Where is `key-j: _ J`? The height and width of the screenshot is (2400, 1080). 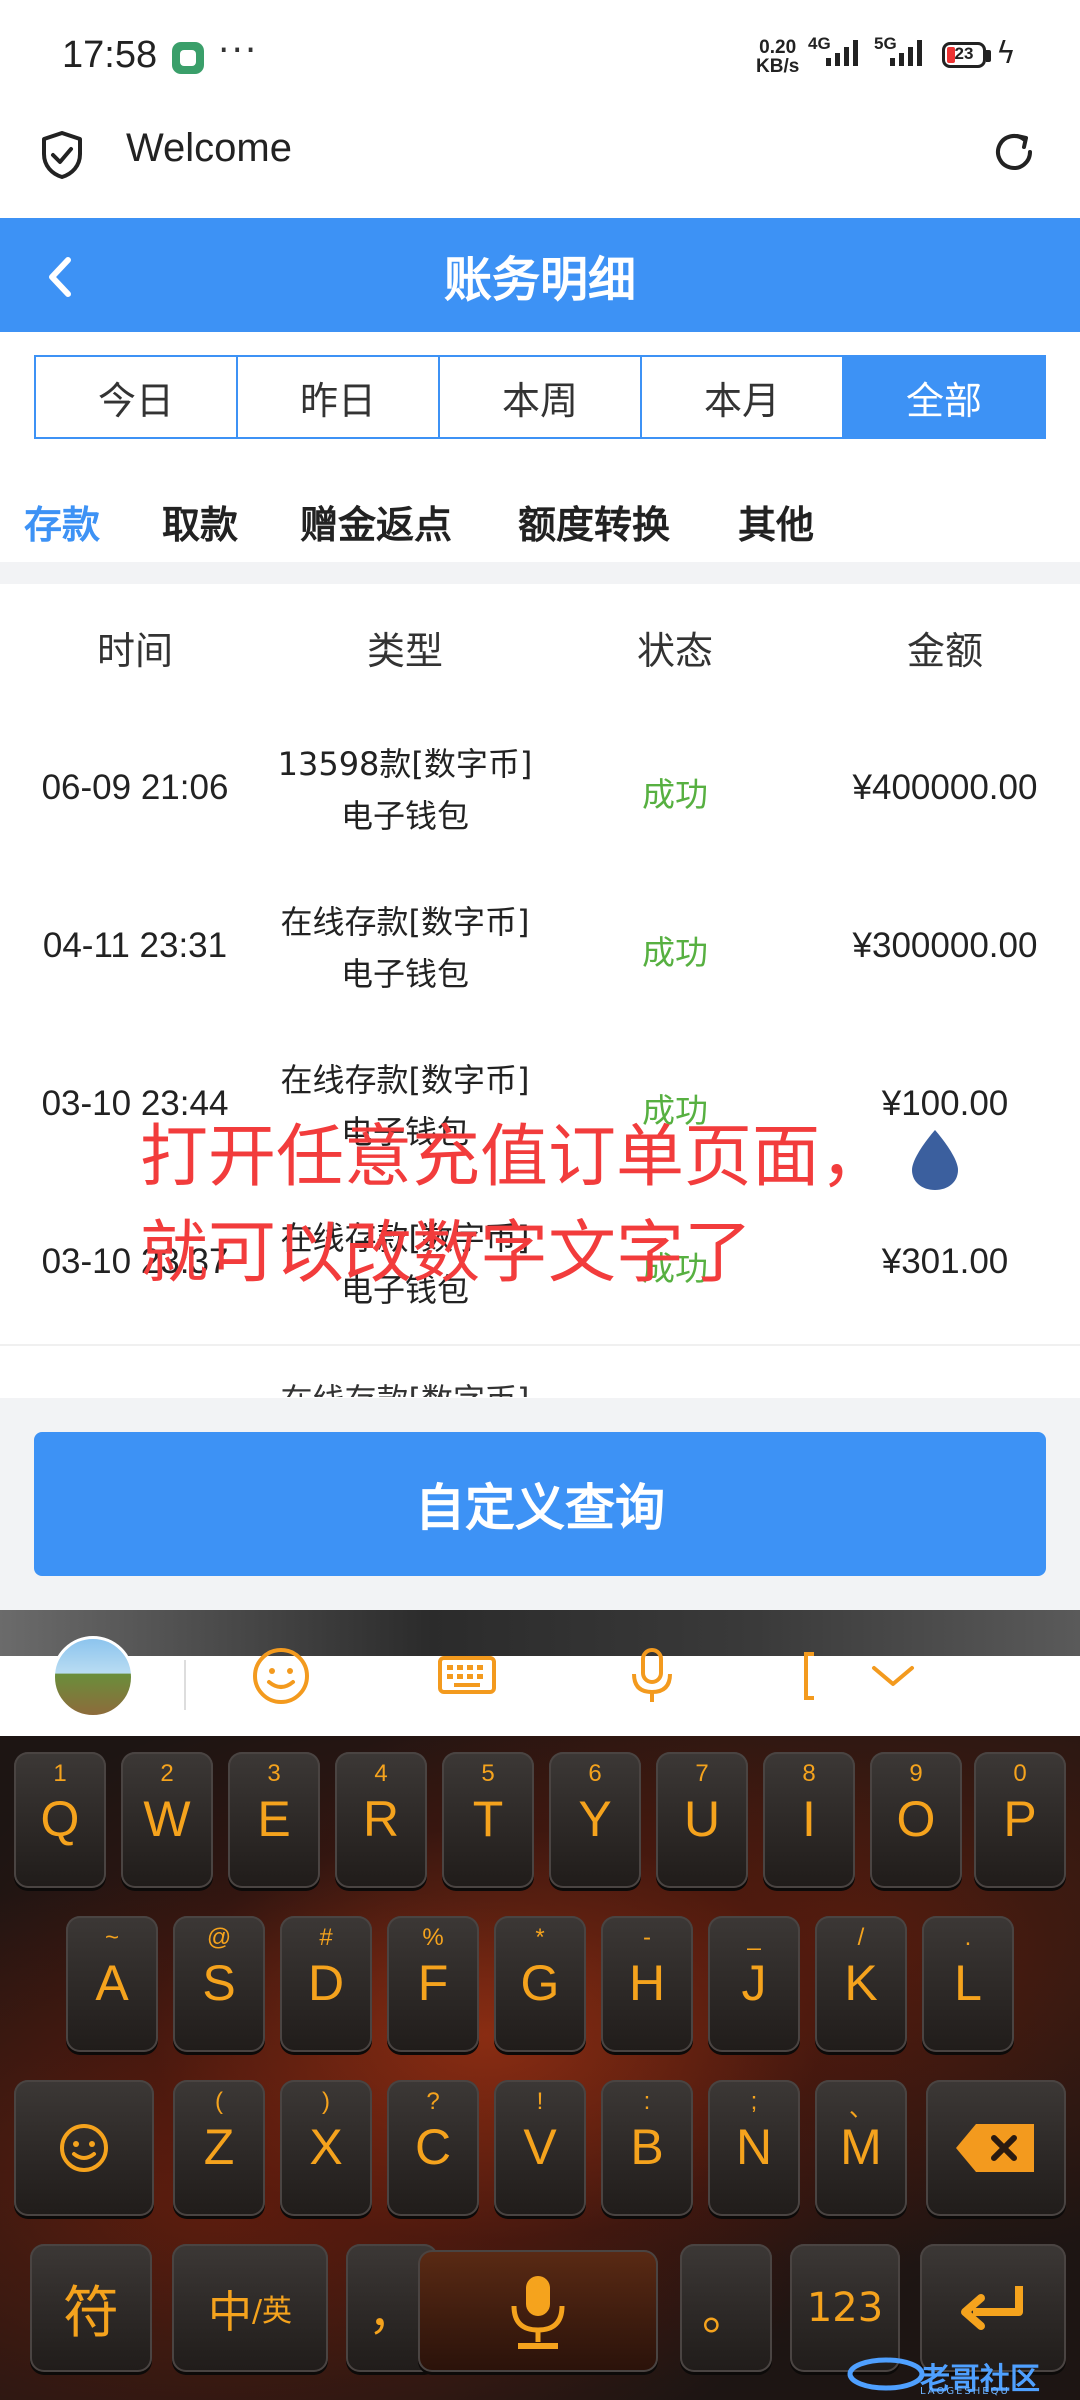
key-j: _ J is located at coordinates (754, 1984).